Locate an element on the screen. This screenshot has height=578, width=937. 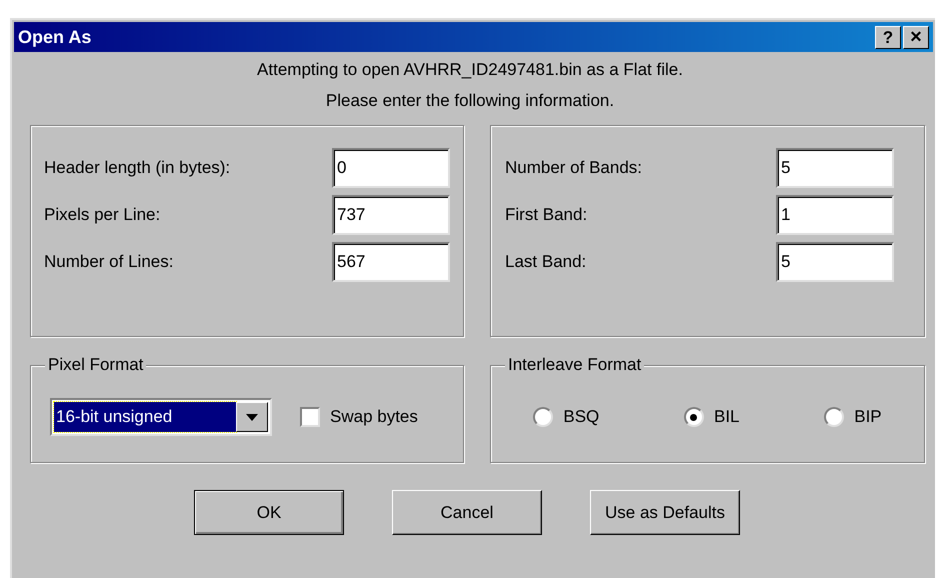
message-text: Attempting to open AVHRR_ID2497481.bin as a Flat file. is located at coordinates (470, 70).